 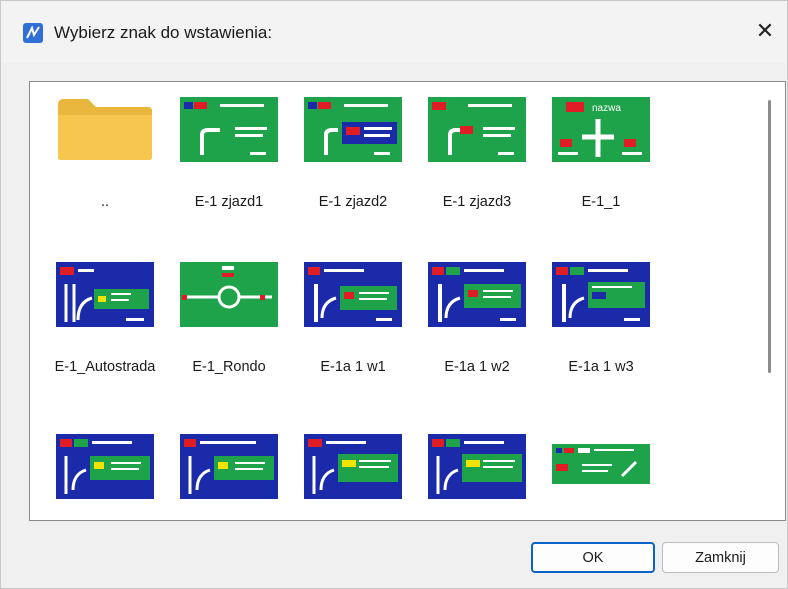 What do you see at coordinates (477, 367) in the screenshot?
I see `item-label: E-1a 1 w2` at bounding box center [477, 367].